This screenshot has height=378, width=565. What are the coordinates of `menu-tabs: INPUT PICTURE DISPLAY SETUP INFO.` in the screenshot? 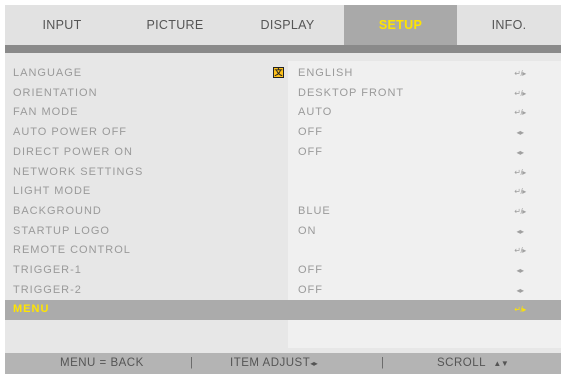 It's located at (283, 25).